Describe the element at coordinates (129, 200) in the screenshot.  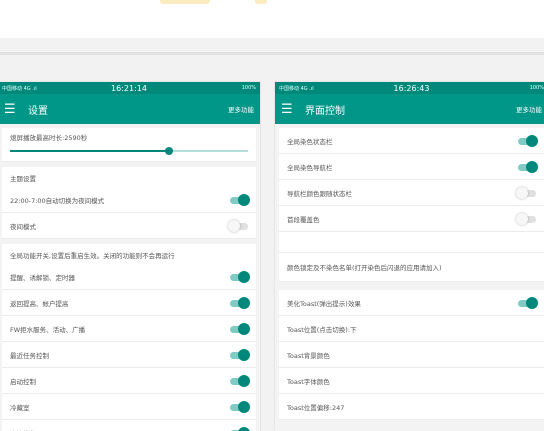
I see `setting-row: 22:00-7:00自动切换为夜间模式` at that location.